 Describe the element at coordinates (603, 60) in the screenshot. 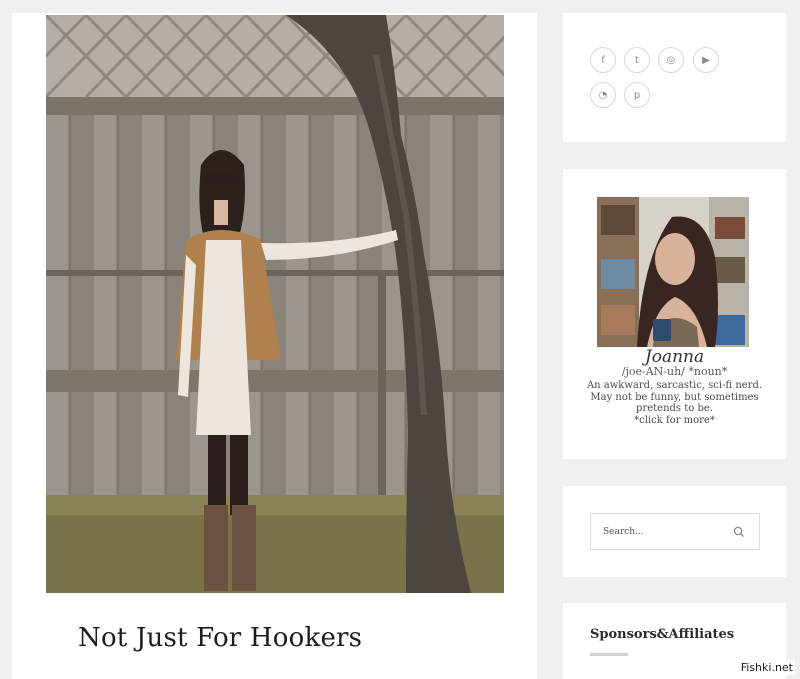

I see `facebook-icon: f` at that location.